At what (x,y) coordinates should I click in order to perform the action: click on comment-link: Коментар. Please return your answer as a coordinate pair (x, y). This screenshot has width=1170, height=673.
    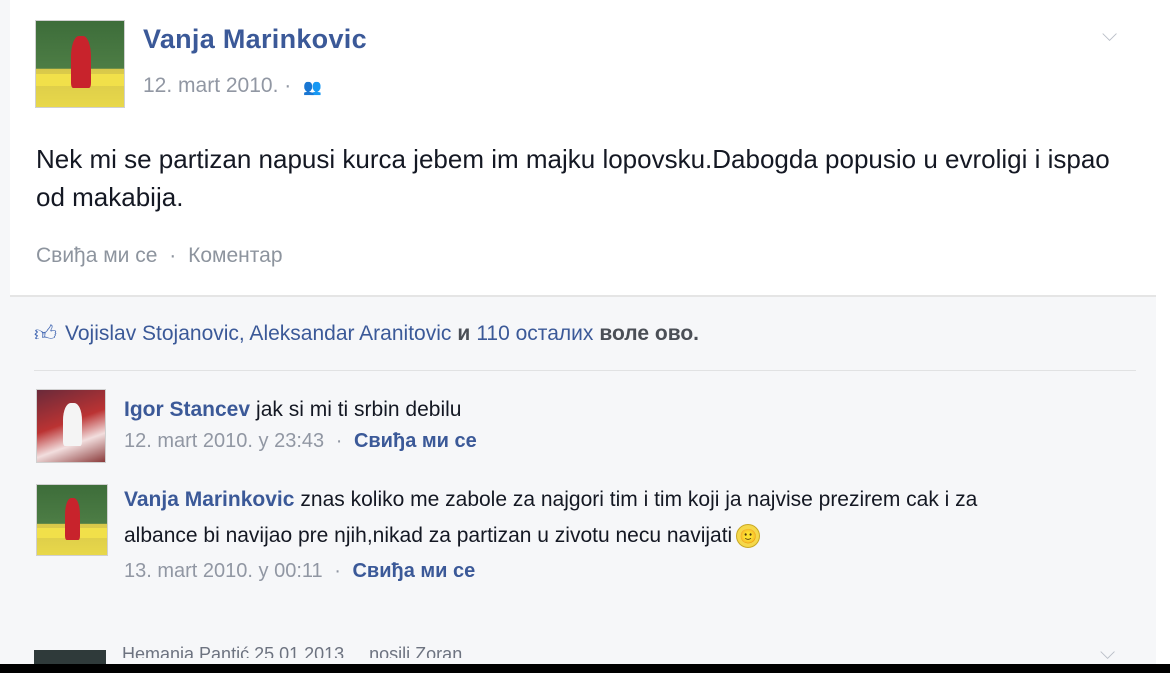
    Looking at the image, I should click on (235, 255).